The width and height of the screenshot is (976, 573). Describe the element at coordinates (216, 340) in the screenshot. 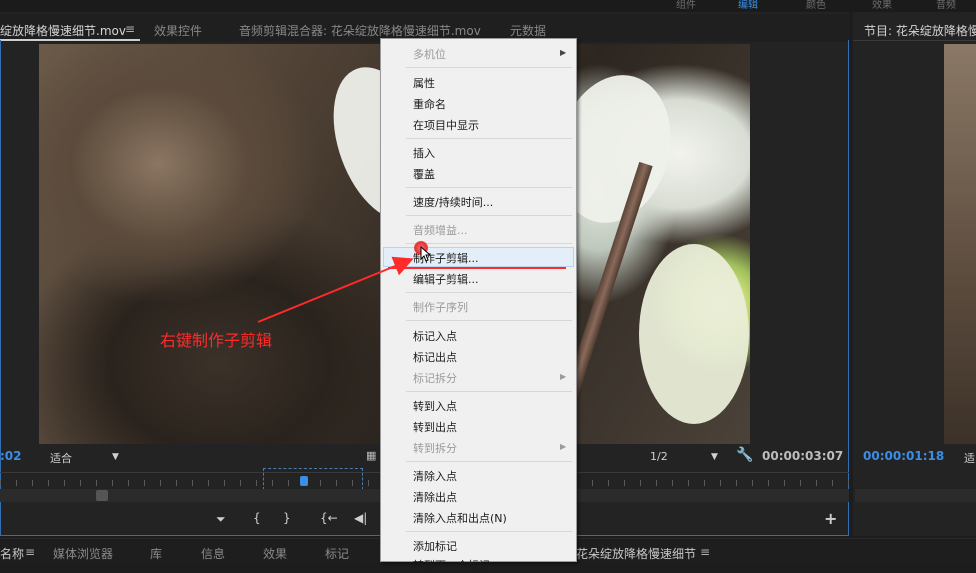

I see `annotation-label: 右键制作子剪辑` at that location.